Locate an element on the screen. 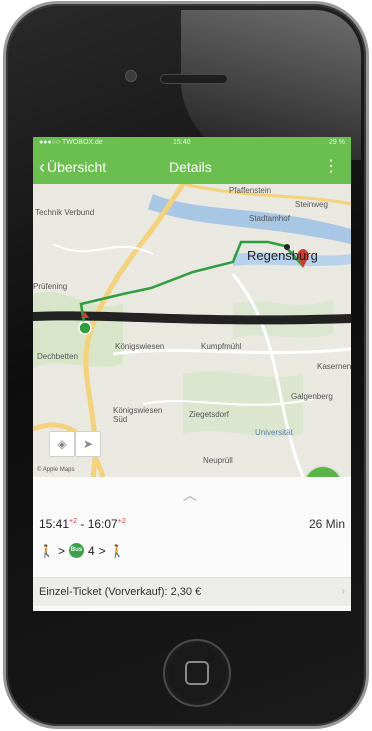  carrier: ●●●○○ TWOBOX.de is located at coordinates (71, 142).